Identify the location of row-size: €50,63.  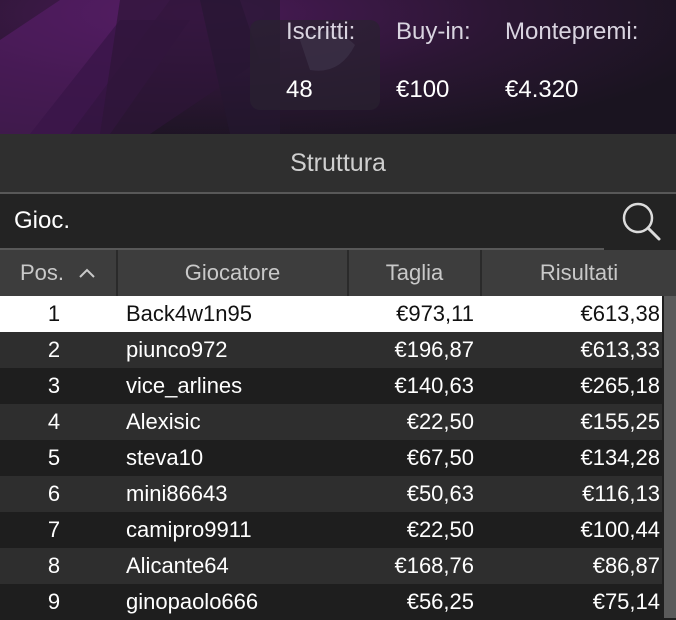
(440, 493).